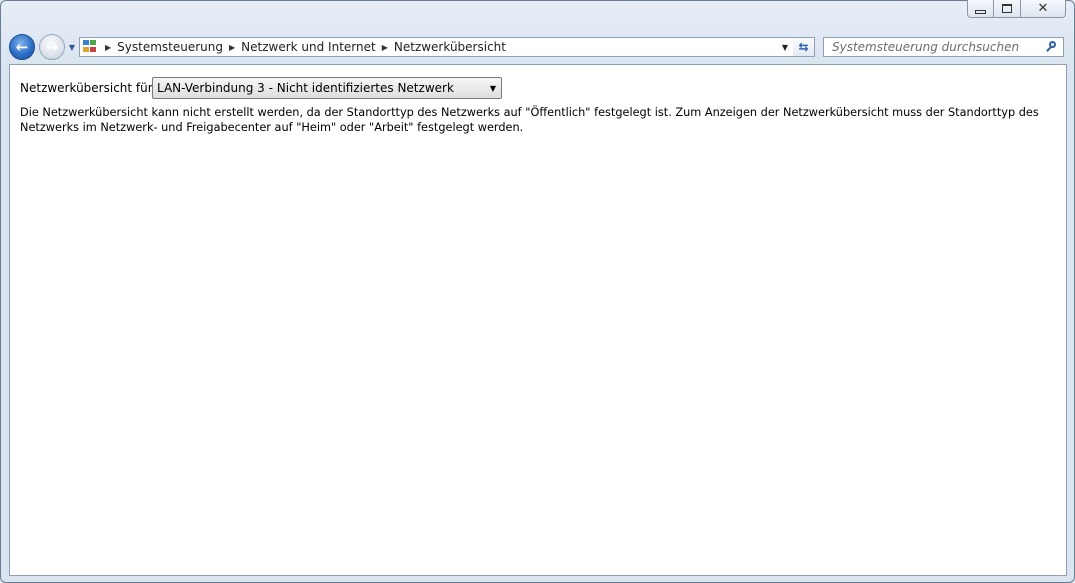 The height and width of the screenshot is (583, 1075). What do you see at coordinates (934, 47) in the screenshot?
I see `search-input` at bounding box center [934, 47].